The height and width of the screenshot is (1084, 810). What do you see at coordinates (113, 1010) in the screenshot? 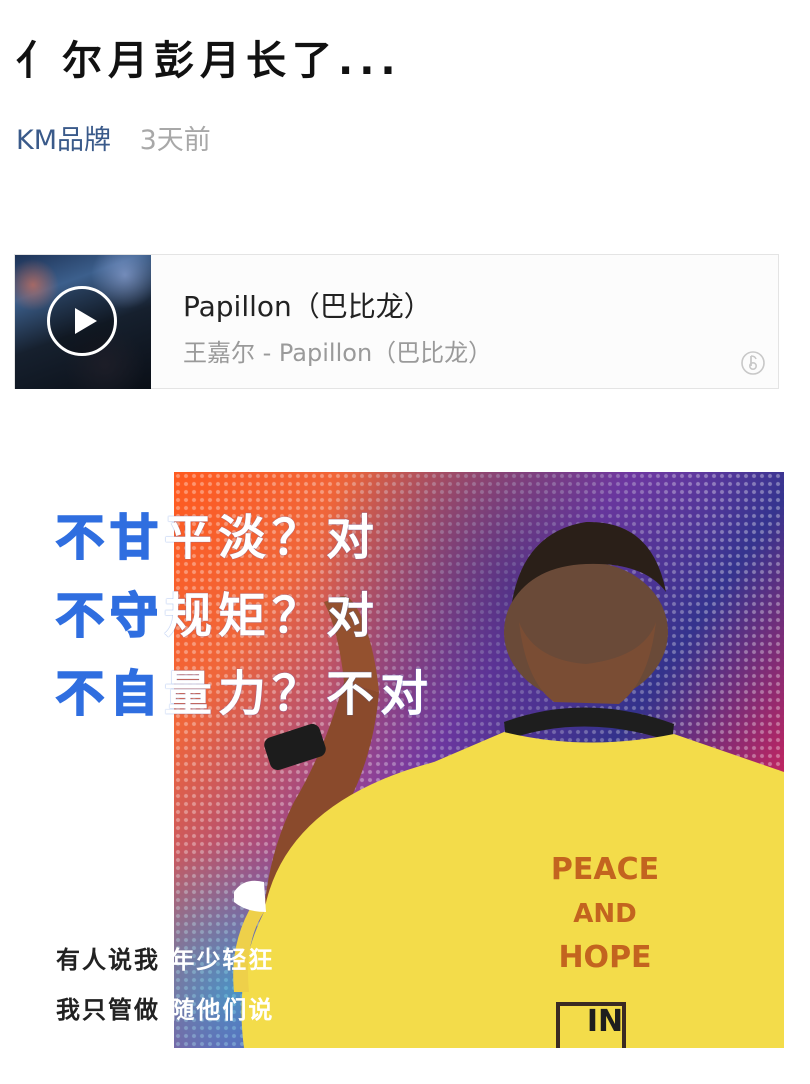
I see `caption-dark: 我只管做` at bounding box center [113, 1010].